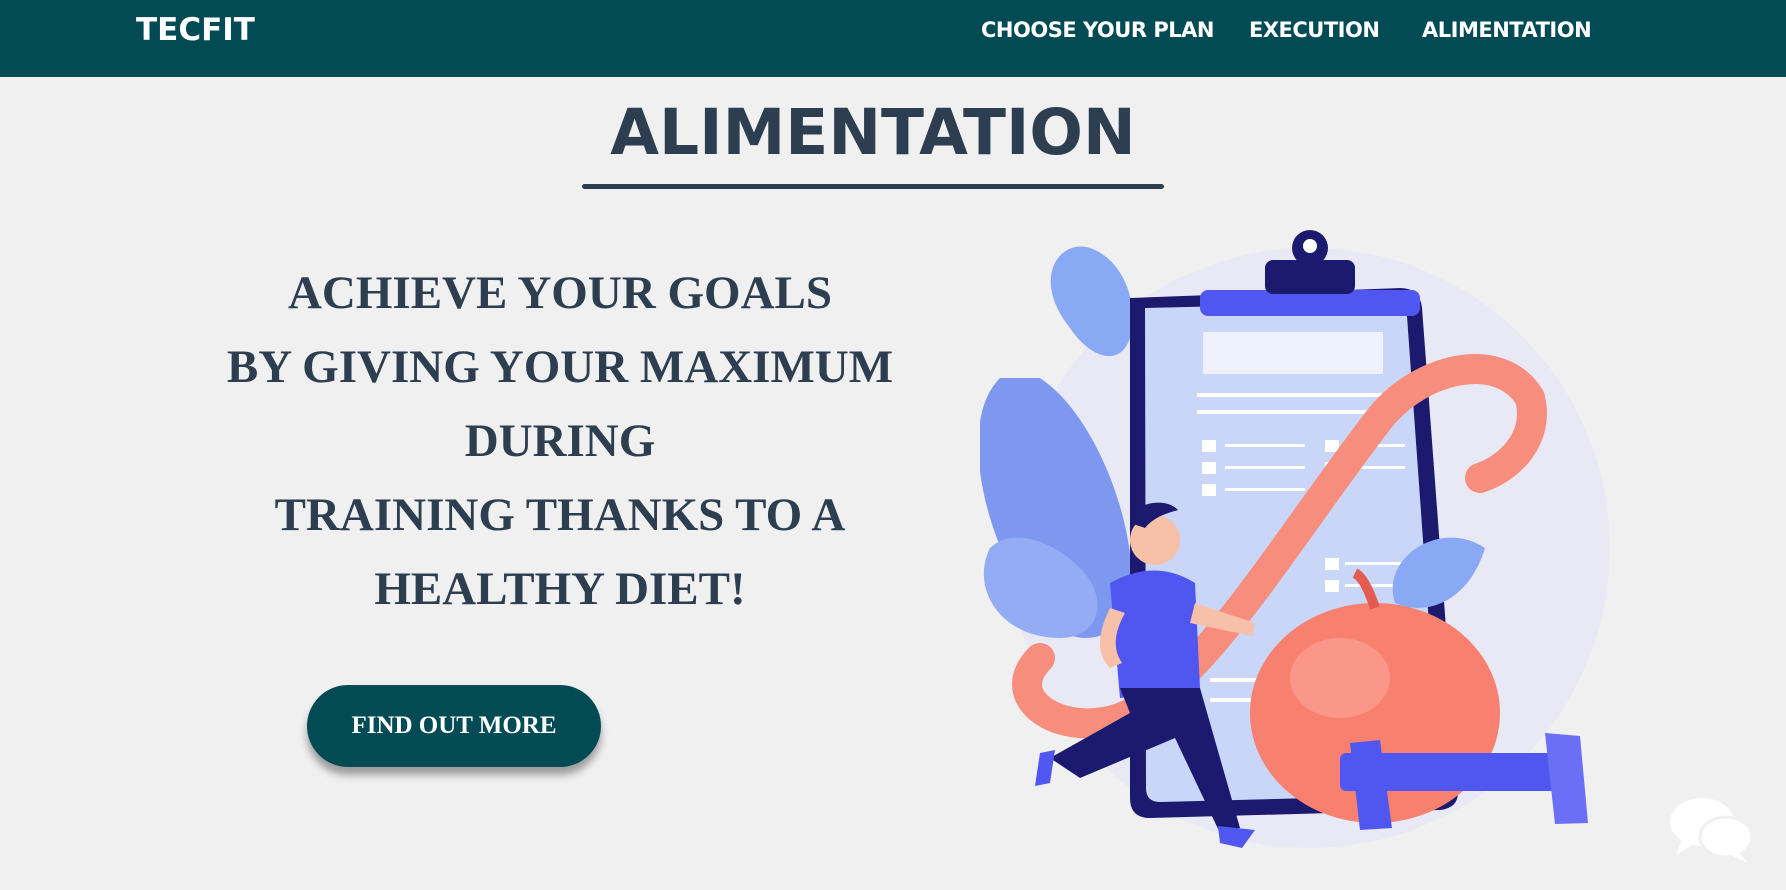  Describe the element at coordinates (560, 293) in the screenshot. I see `hero-line: ACHIEVE YOUR GOALS` at that location.